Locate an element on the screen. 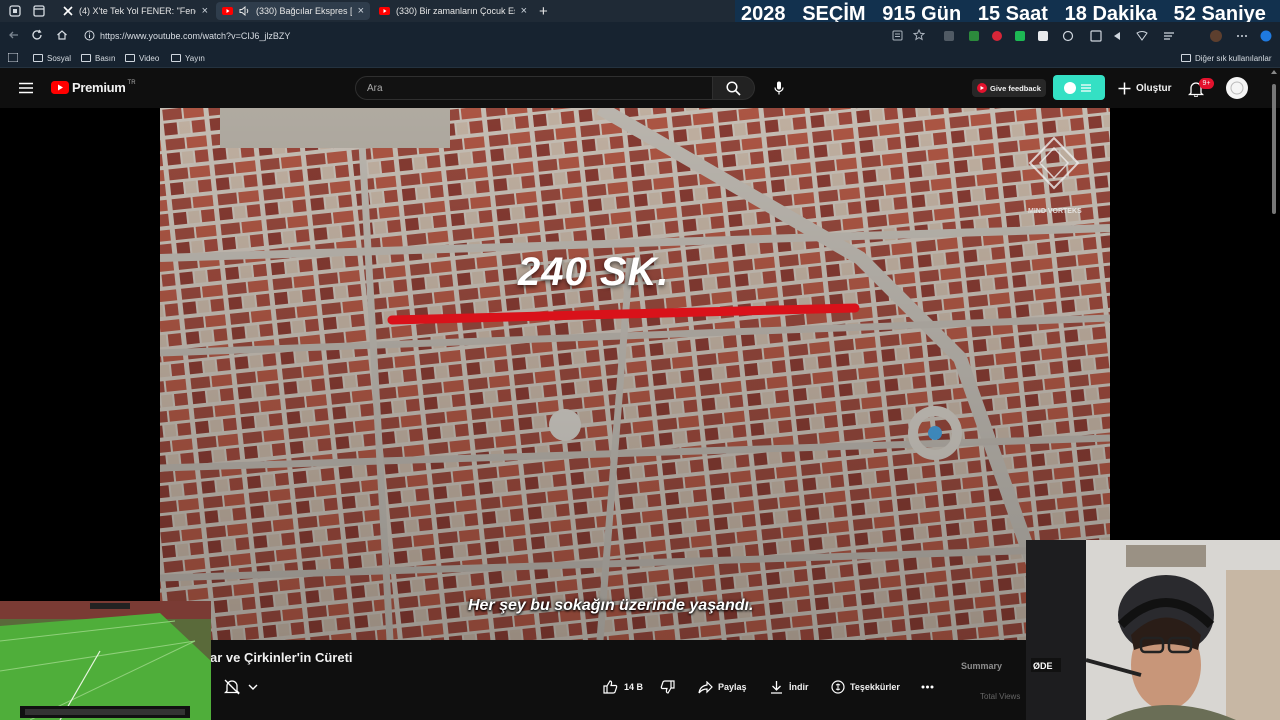 The width and height of the screenshot is (1280, 720). search-icon is located at coordinates (733, 88).